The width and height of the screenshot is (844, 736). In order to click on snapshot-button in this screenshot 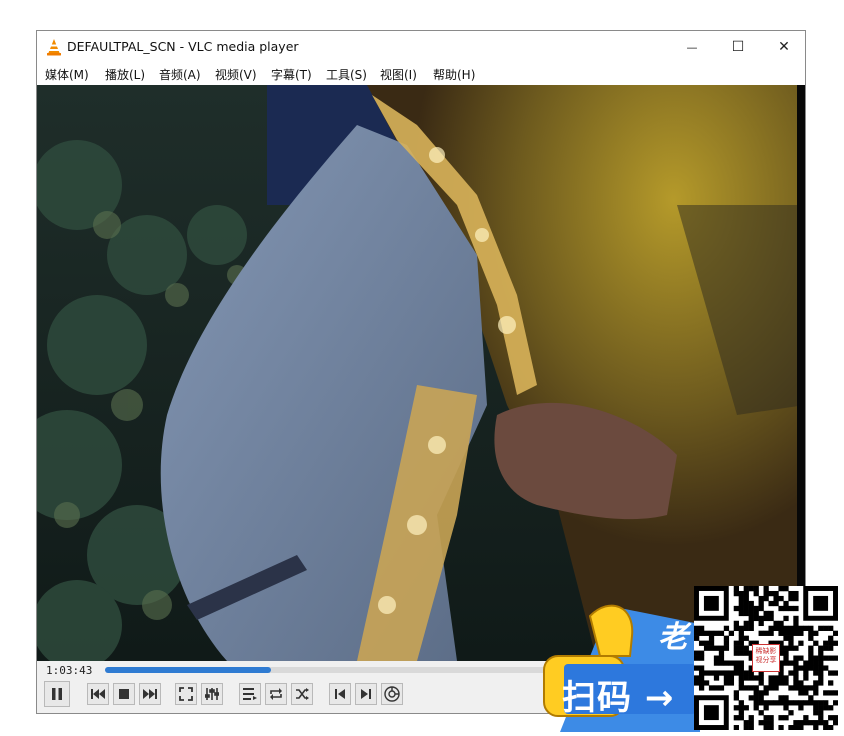, I will do `click(392, 694)`.